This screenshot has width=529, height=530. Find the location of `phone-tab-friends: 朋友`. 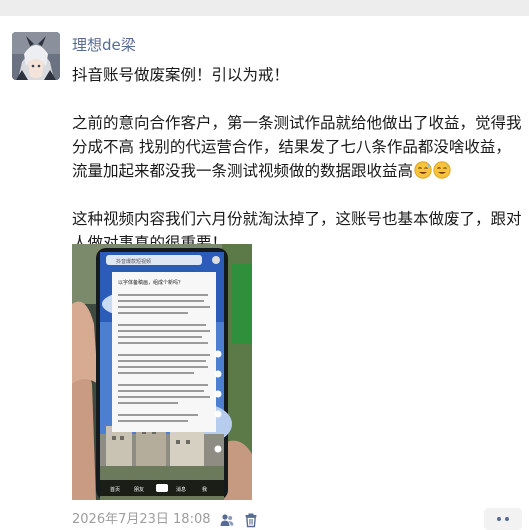

phone-tab-friends: 朋友 is located at coordinates (139, 489).